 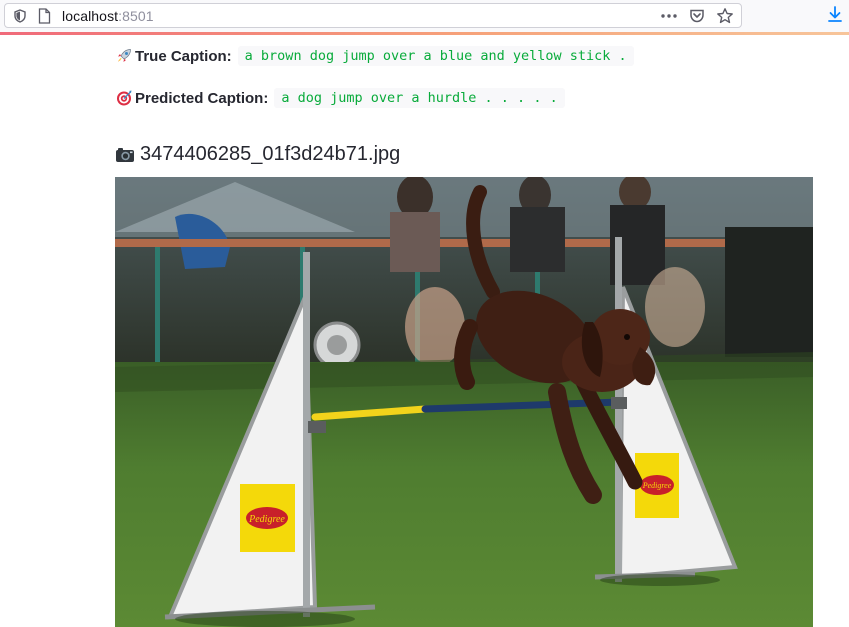 I want to click on page-icon, so click(x=44, y=16).